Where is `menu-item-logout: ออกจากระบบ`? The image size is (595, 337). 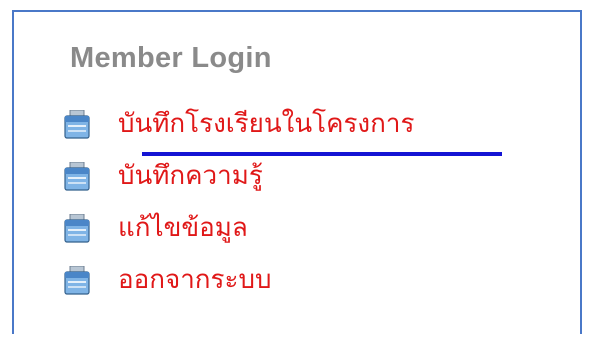
menu-item-logout: ออกจากระบบ is located at coordinates (239, 290).